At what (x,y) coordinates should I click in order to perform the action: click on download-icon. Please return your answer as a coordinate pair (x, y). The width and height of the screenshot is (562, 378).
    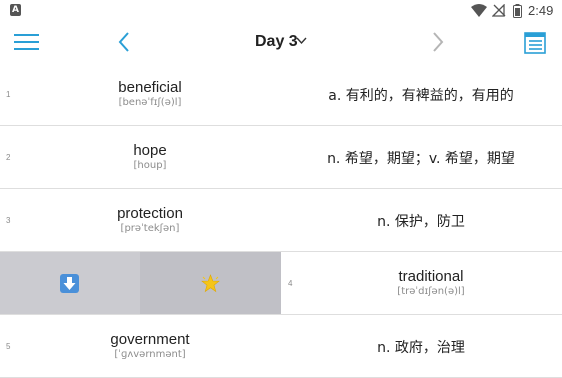
    Looking at the image, I should click on (69, 283).